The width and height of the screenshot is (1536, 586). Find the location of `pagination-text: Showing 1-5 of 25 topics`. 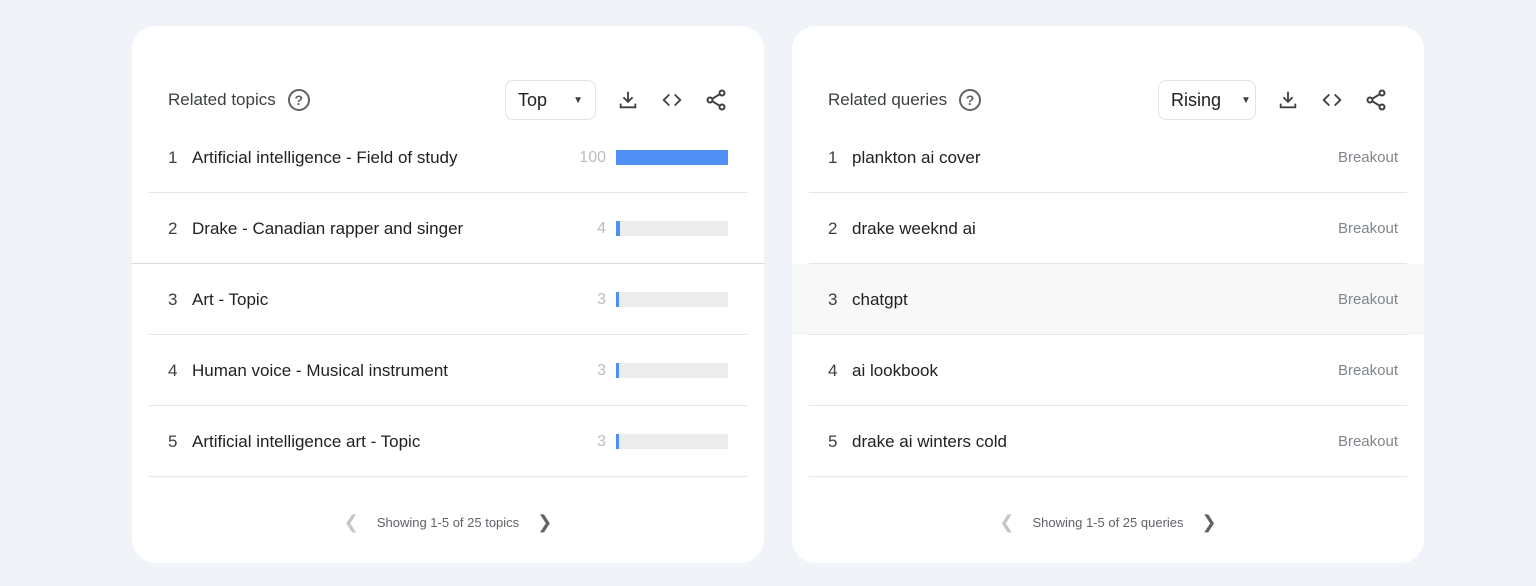

pagination-text: Showing 1-5 of 25 topics is located at coordinates (448, 522).